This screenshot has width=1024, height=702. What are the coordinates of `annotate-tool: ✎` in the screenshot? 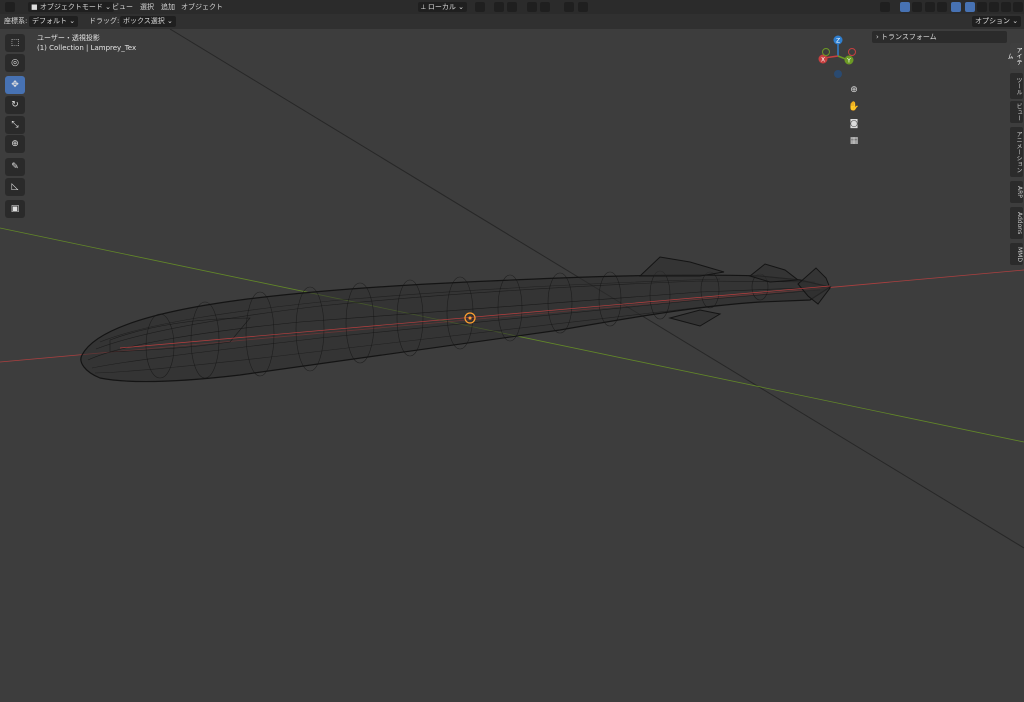 It's located at (15, 167).